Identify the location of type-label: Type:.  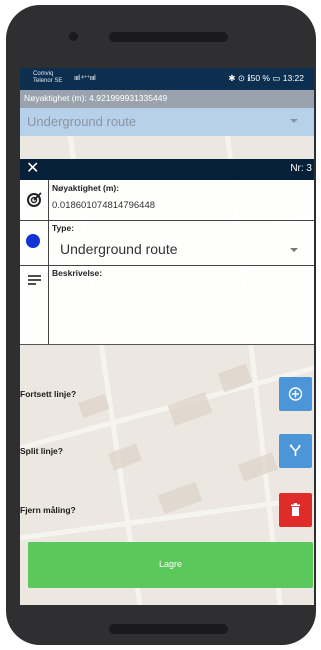
(63, 228).